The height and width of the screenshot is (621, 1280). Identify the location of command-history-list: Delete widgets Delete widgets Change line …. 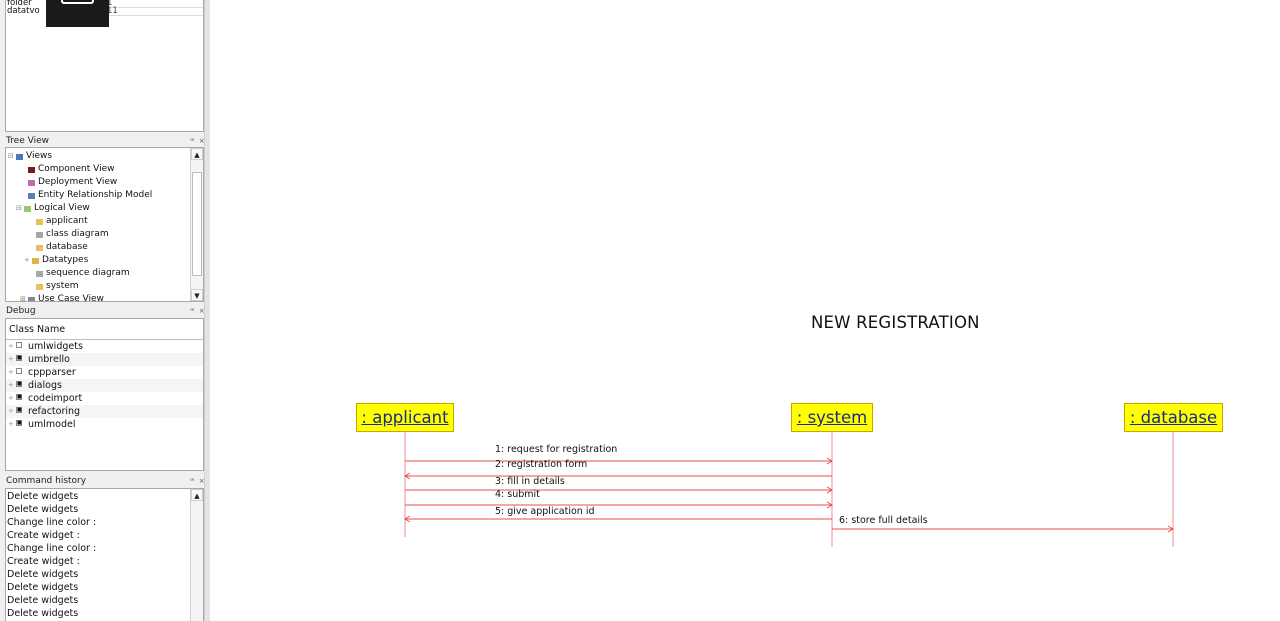
(104, 554).